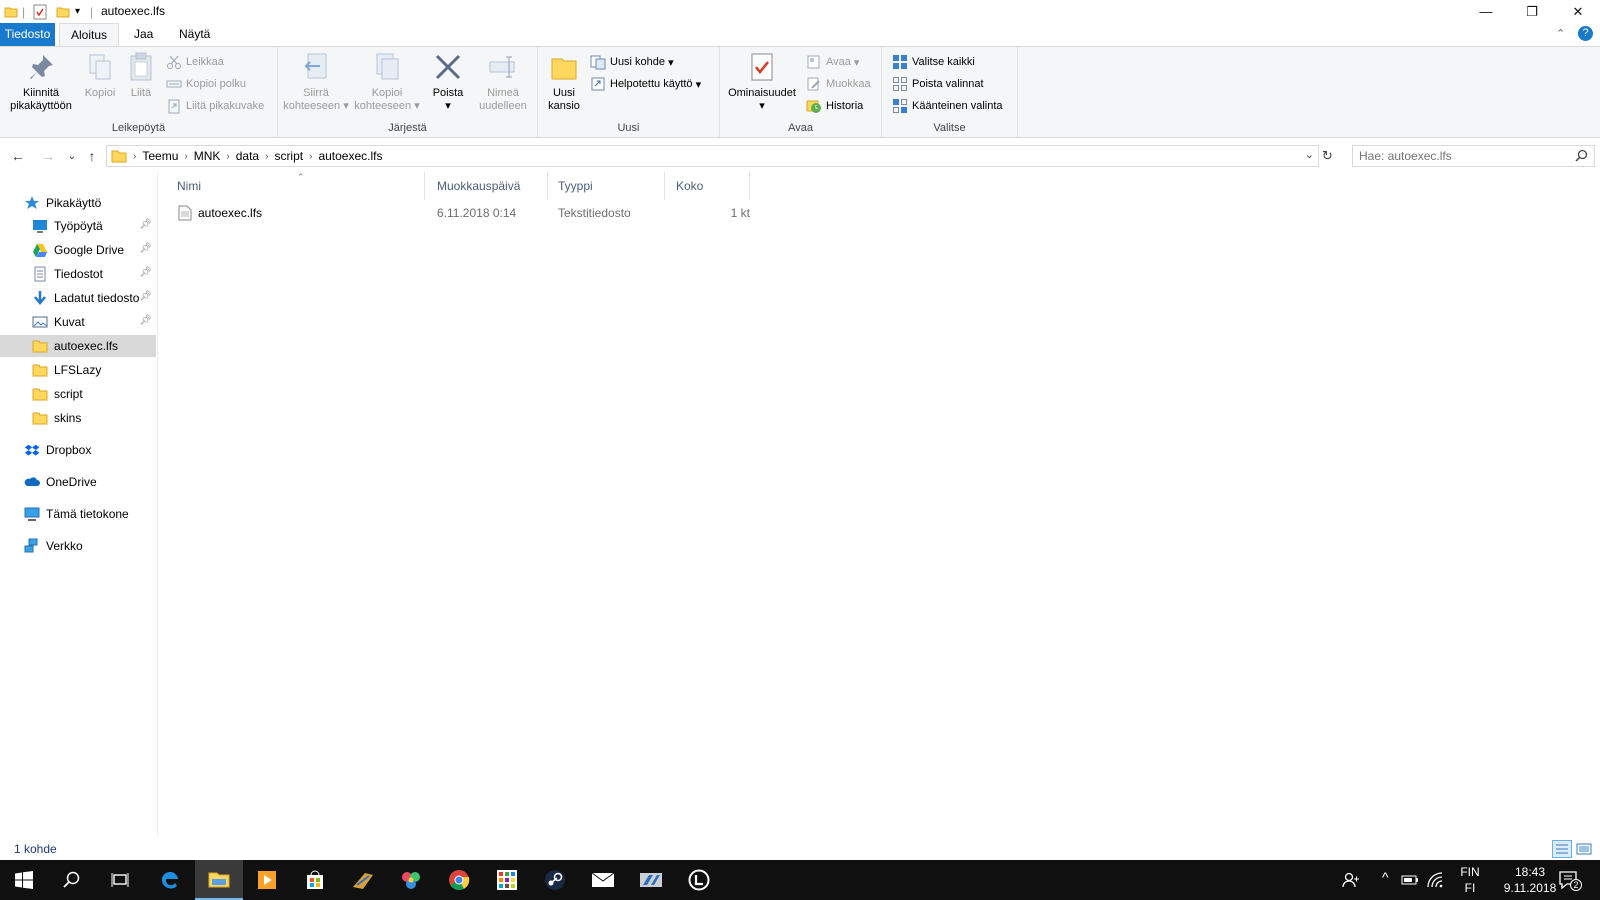 The height and width of the screenshot is (900, 1600). What do you see at coordinates (411, 880) in the screenshot?
I see `multicolor-app-taskbar-button` at bounding box center [411, 880].